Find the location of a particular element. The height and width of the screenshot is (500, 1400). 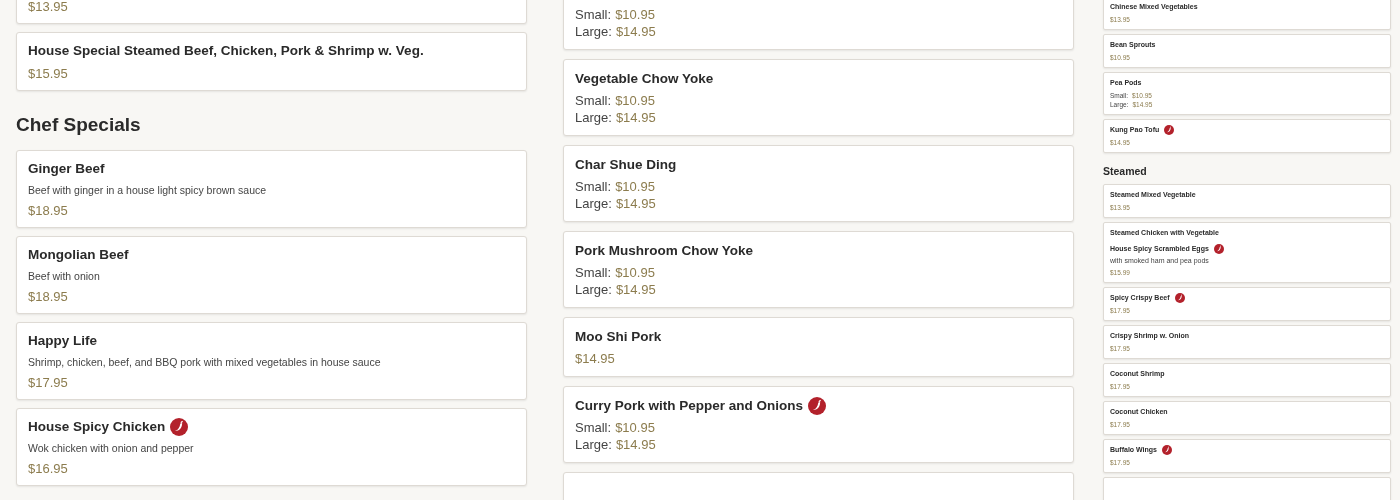

item-price: $15.95 is located at coordinates (48, 73).